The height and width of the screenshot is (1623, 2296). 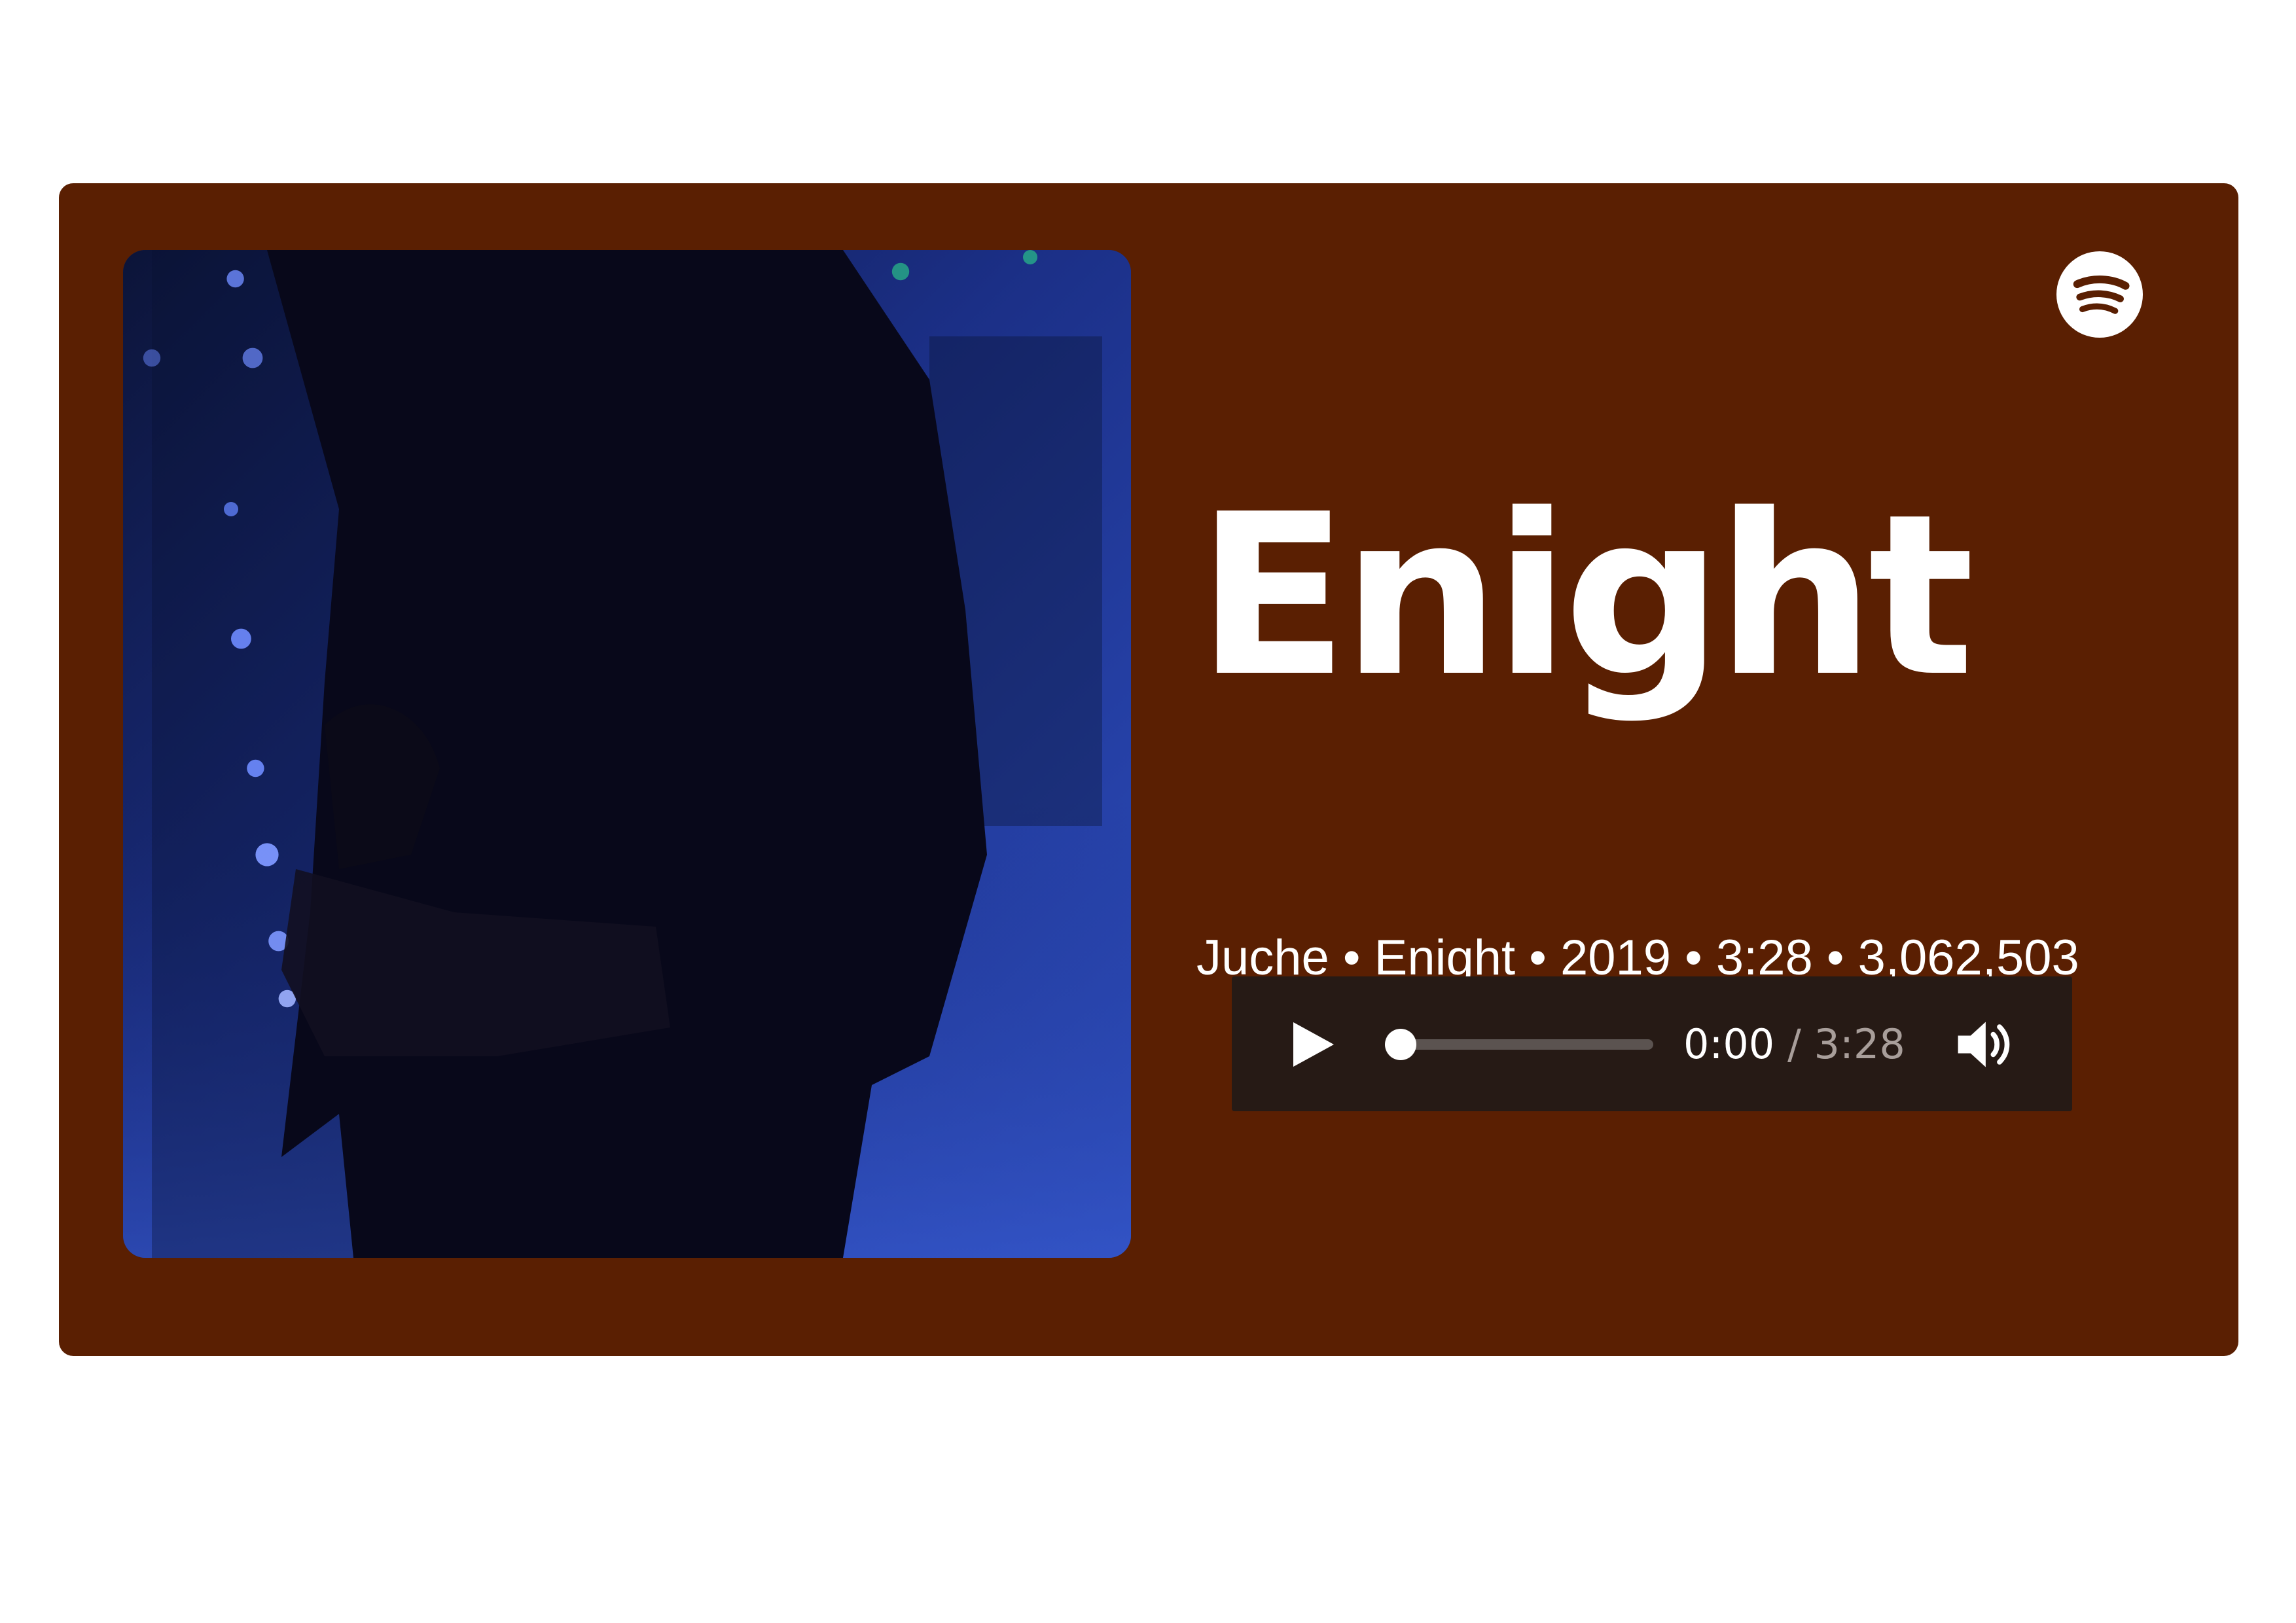 What do you see at coordinates (1983, 1044) in the screenshot?
I see `volume-icon` at bounding box center [1983, 1044].